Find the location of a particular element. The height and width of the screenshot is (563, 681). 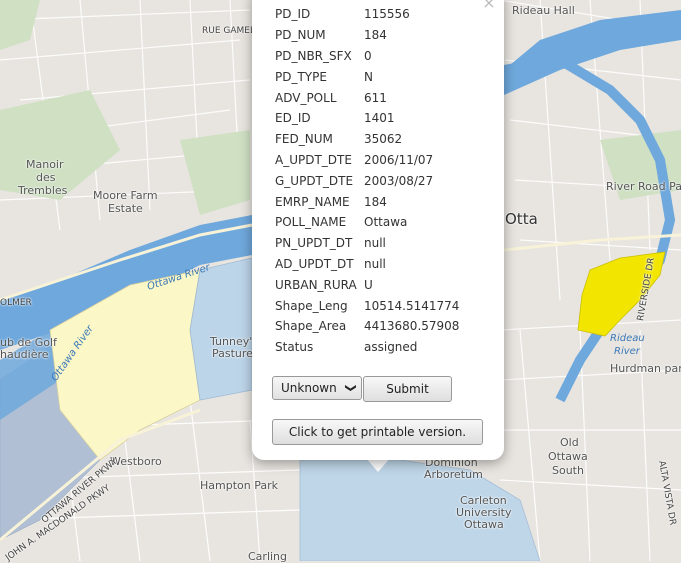

attribute-key: PD_NUM is located at coordinates (300, 35).